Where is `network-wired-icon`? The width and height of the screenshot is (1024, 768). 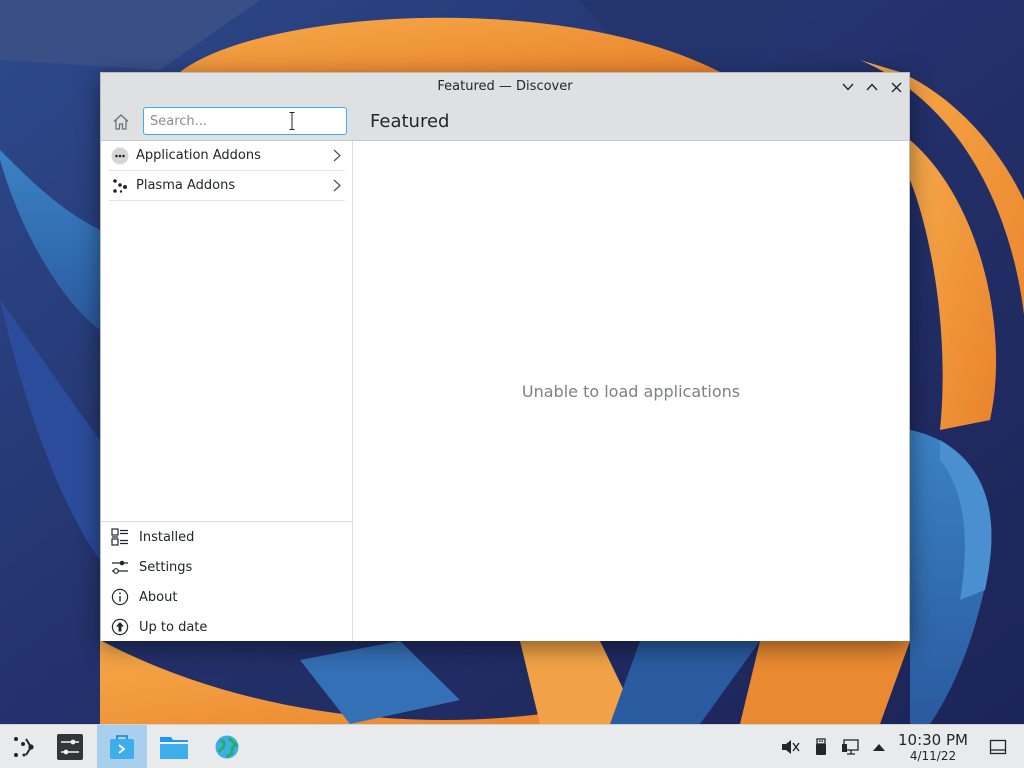
network-wired-icon is located at coordinates (851, 747).